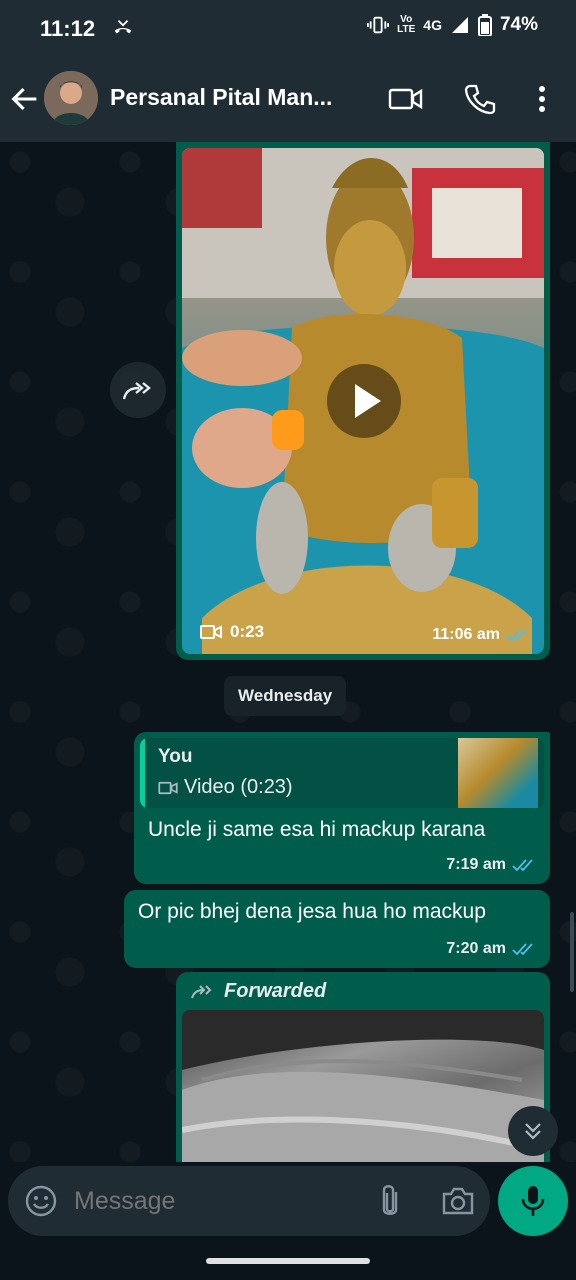 The height and width of the screenshot is (1280, 576). Describe the element at coordinates (142, 773) in the screenshot. I see `quote-bar` at that location.